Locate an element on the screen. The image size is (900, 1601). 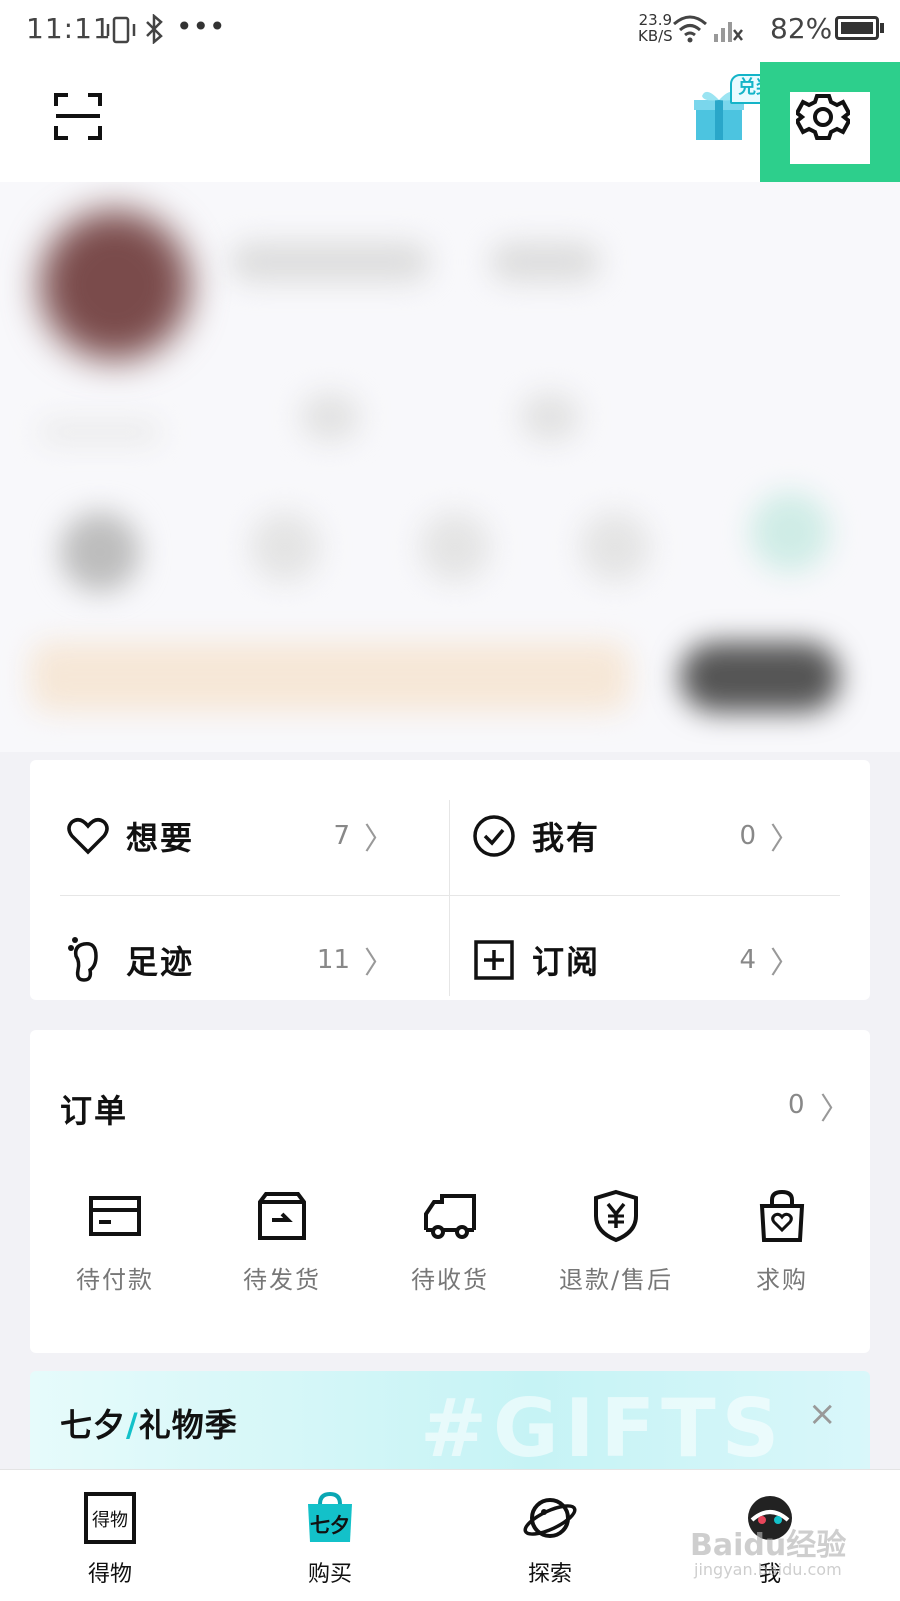
dewu-logo-icon: 得物 is located at coordinates (110, 1518).